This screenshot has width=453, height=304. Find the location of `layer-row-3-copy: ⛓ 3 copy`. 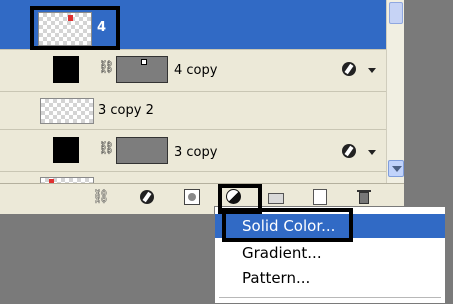

layer-row-3-copy: ⛓ 3 copy is located at coordinates (193, 151).